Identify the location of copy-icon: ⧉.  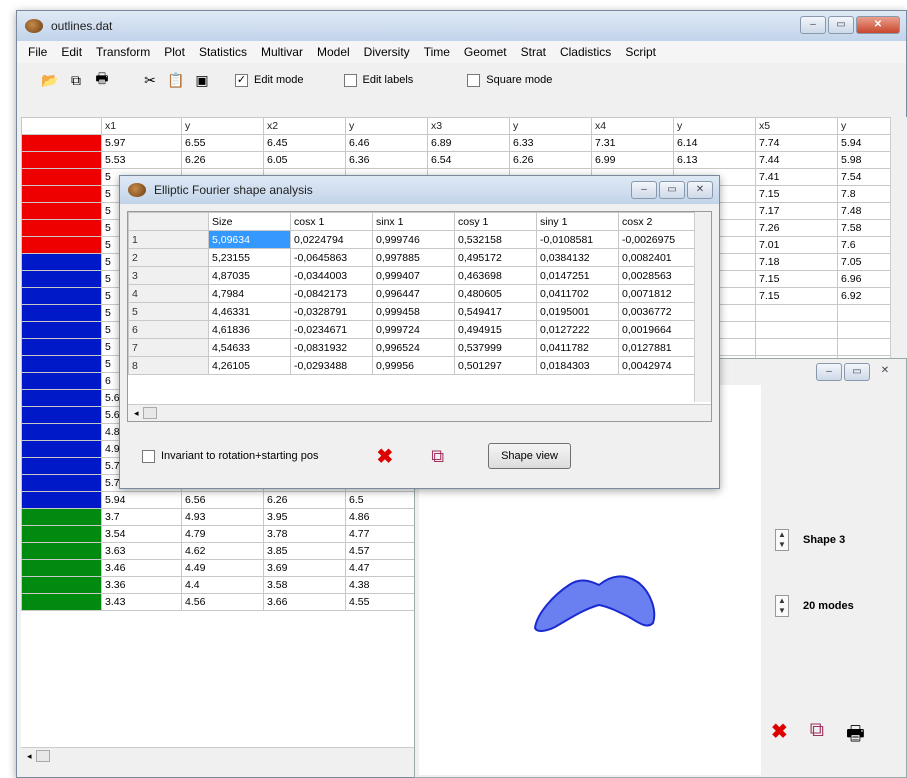
(437, 456).